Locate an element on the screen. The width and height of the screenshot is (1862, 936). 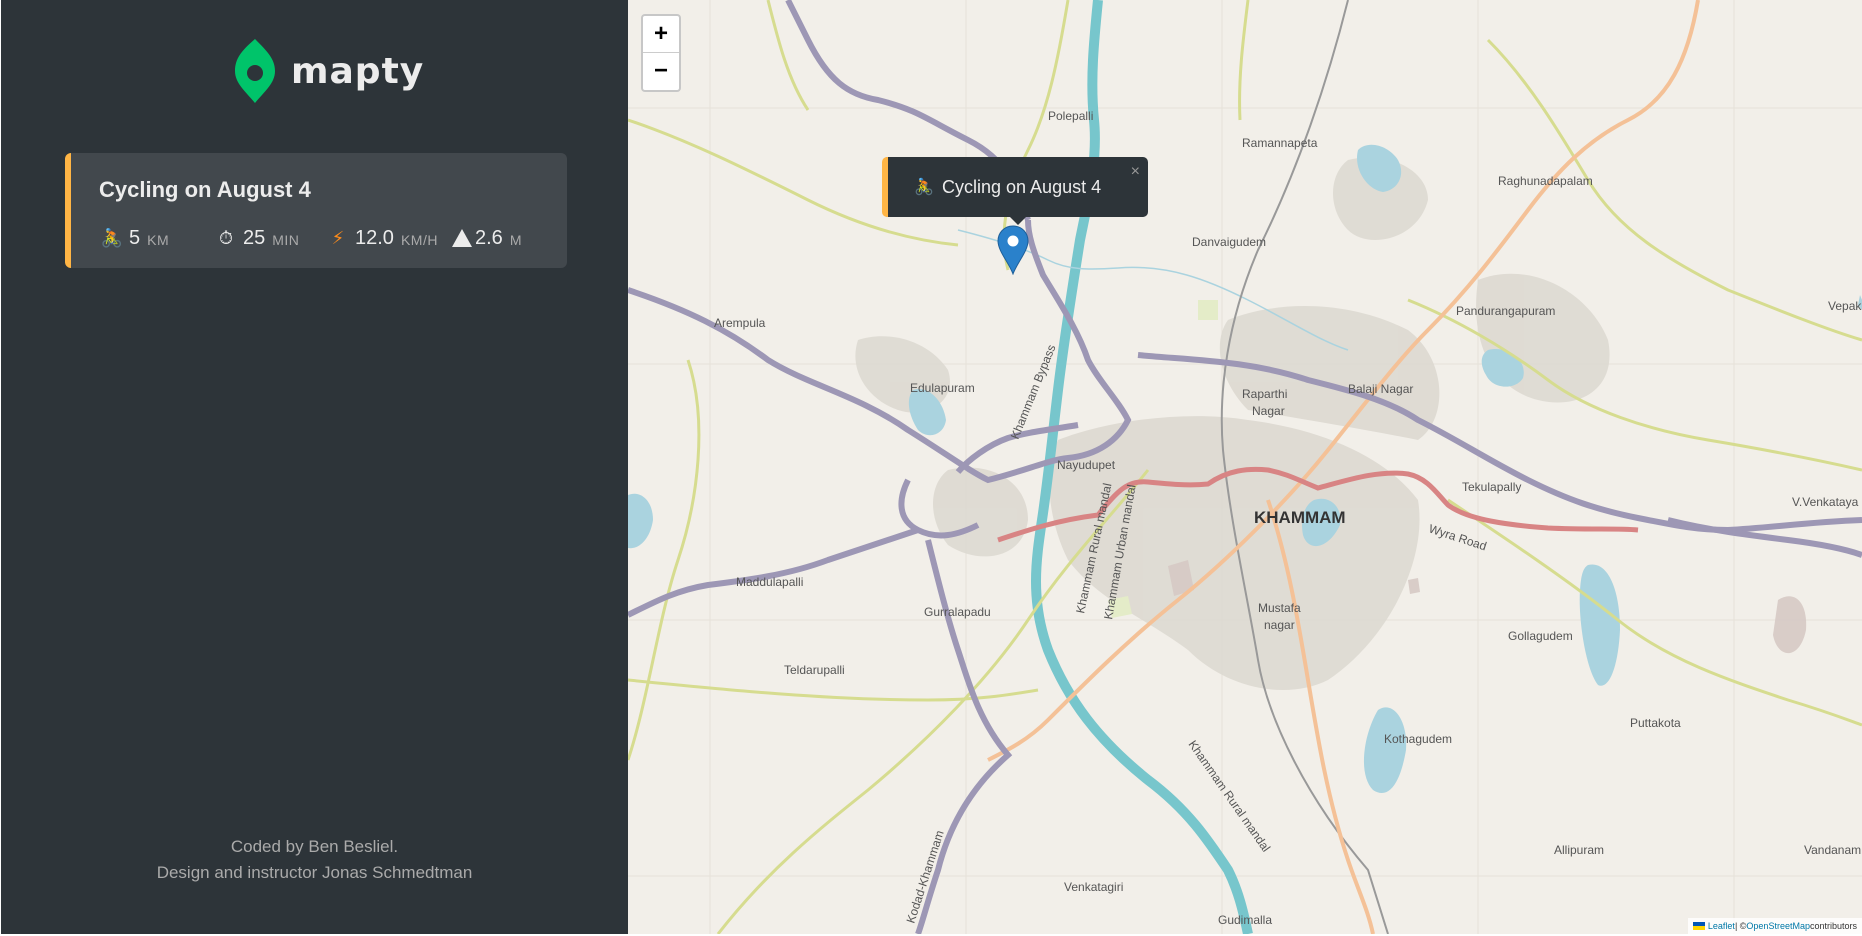
label-gollagudem: Gollagudem is located at coordinates (1540, 636).